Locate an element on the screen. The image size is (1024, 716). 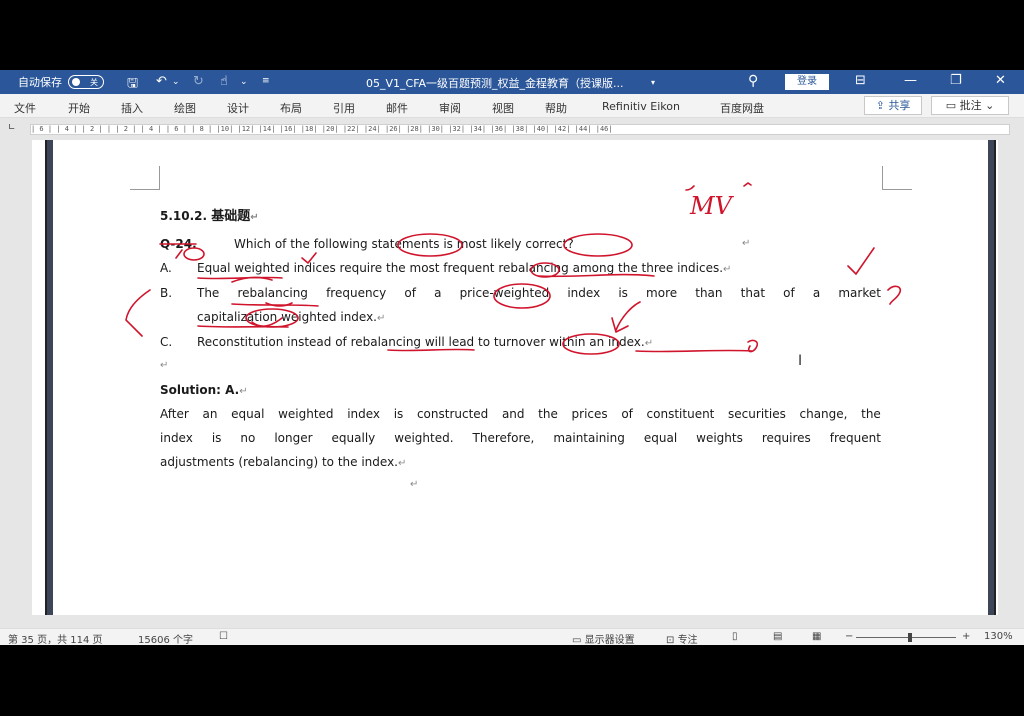
solution-word: constructed is located at coordinates (452, 414).